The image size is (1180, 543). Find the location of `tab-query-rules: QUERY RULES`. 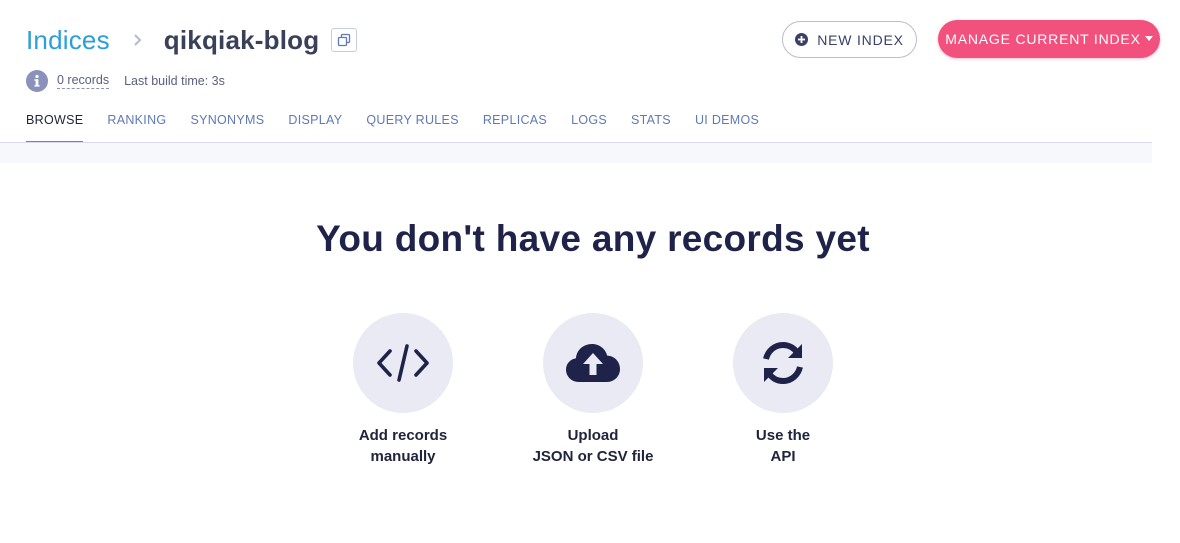

tab-query-rules: QUERY RULES is located at coordinates (412, 123).